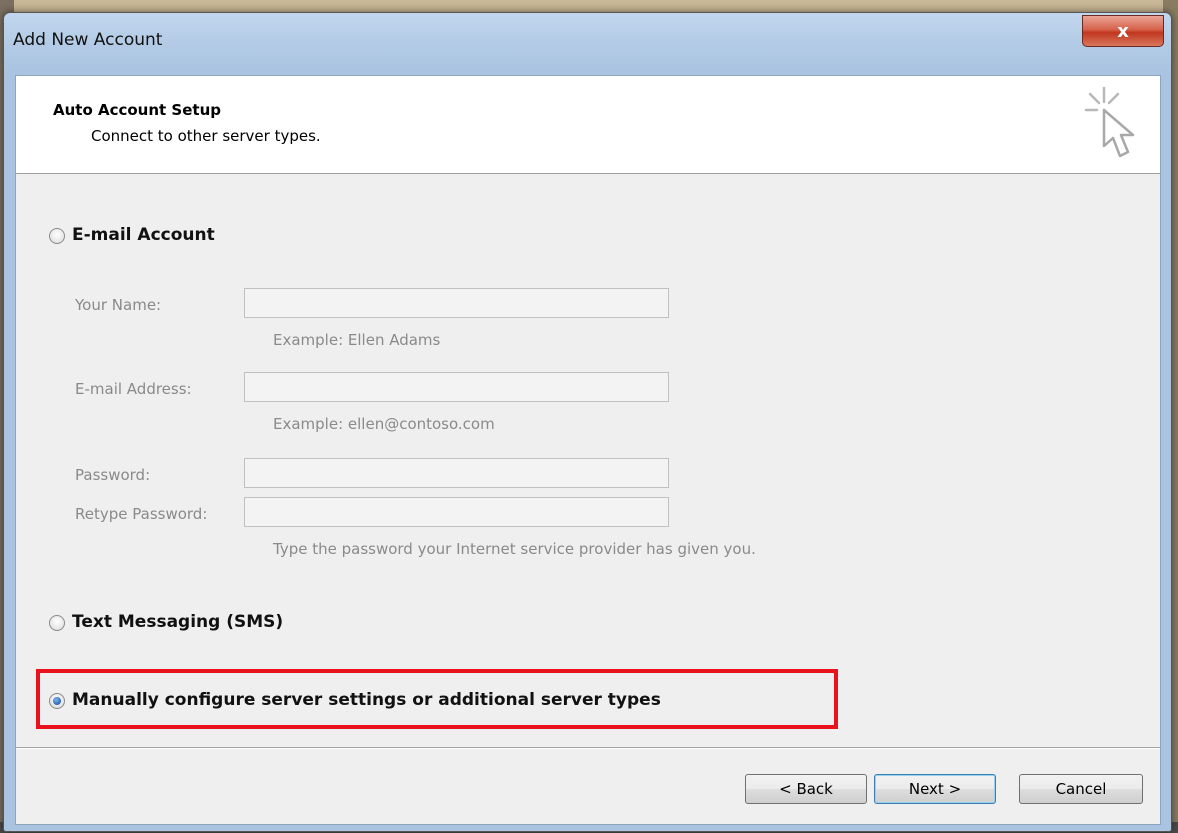 The image size is (1178, 833). I want to click on email-account-label: E-mail Account, so click(143, 235).